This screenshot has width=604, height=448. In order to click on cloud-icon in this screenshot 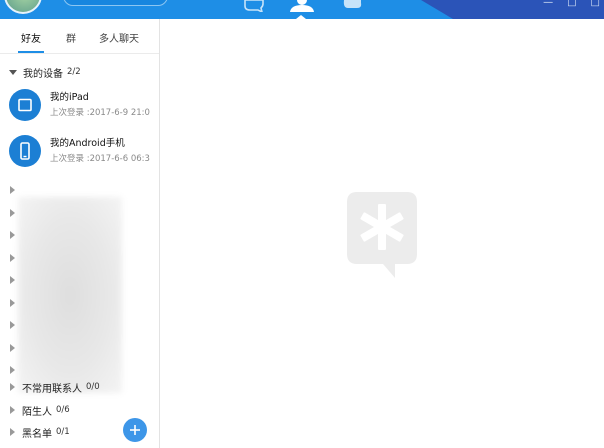, I will do `click(352, 4)`.